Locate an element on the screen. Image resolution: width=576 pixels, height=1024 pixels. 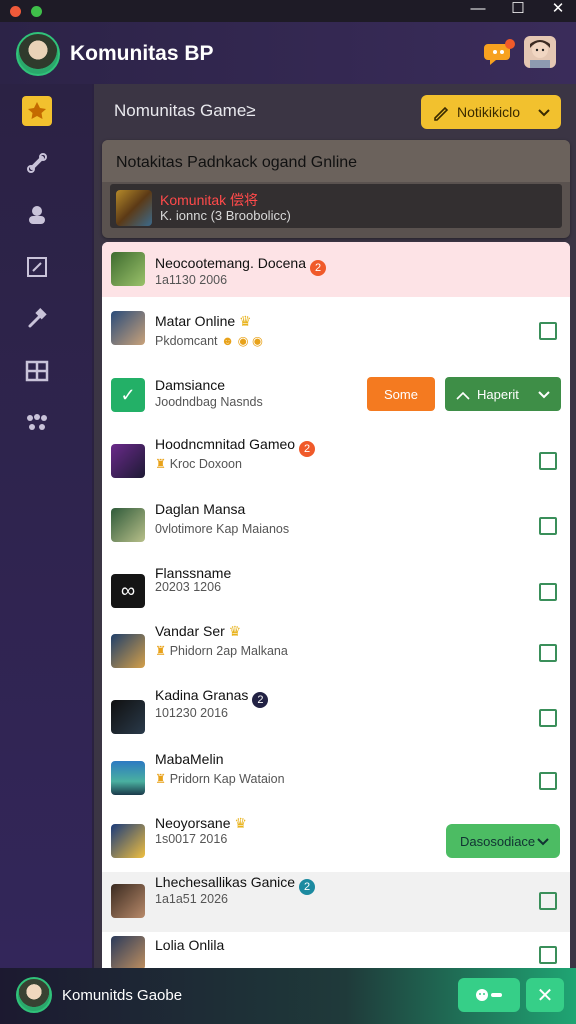
emoji-icon: ☻ ◉ ◉ is located at coordinates (242, 341).